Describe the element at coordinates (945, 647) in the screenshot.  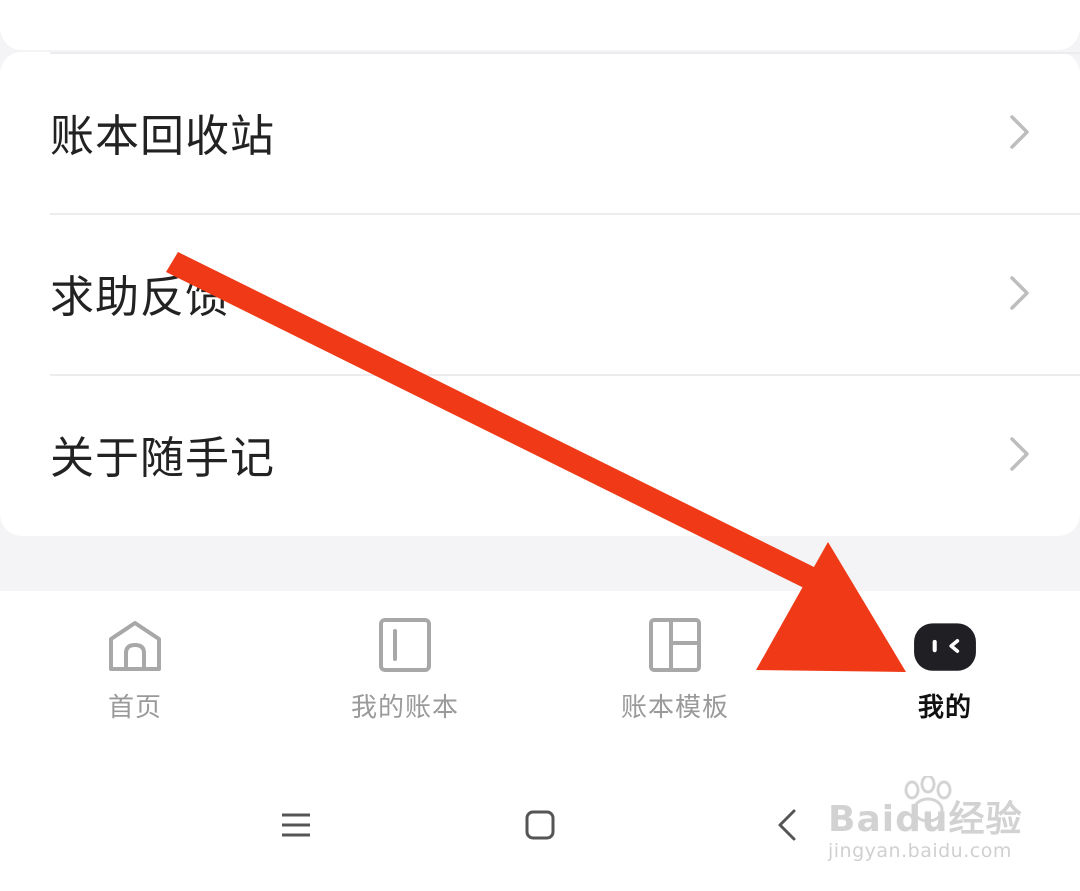
I see `mascot-face-icon` at that location.